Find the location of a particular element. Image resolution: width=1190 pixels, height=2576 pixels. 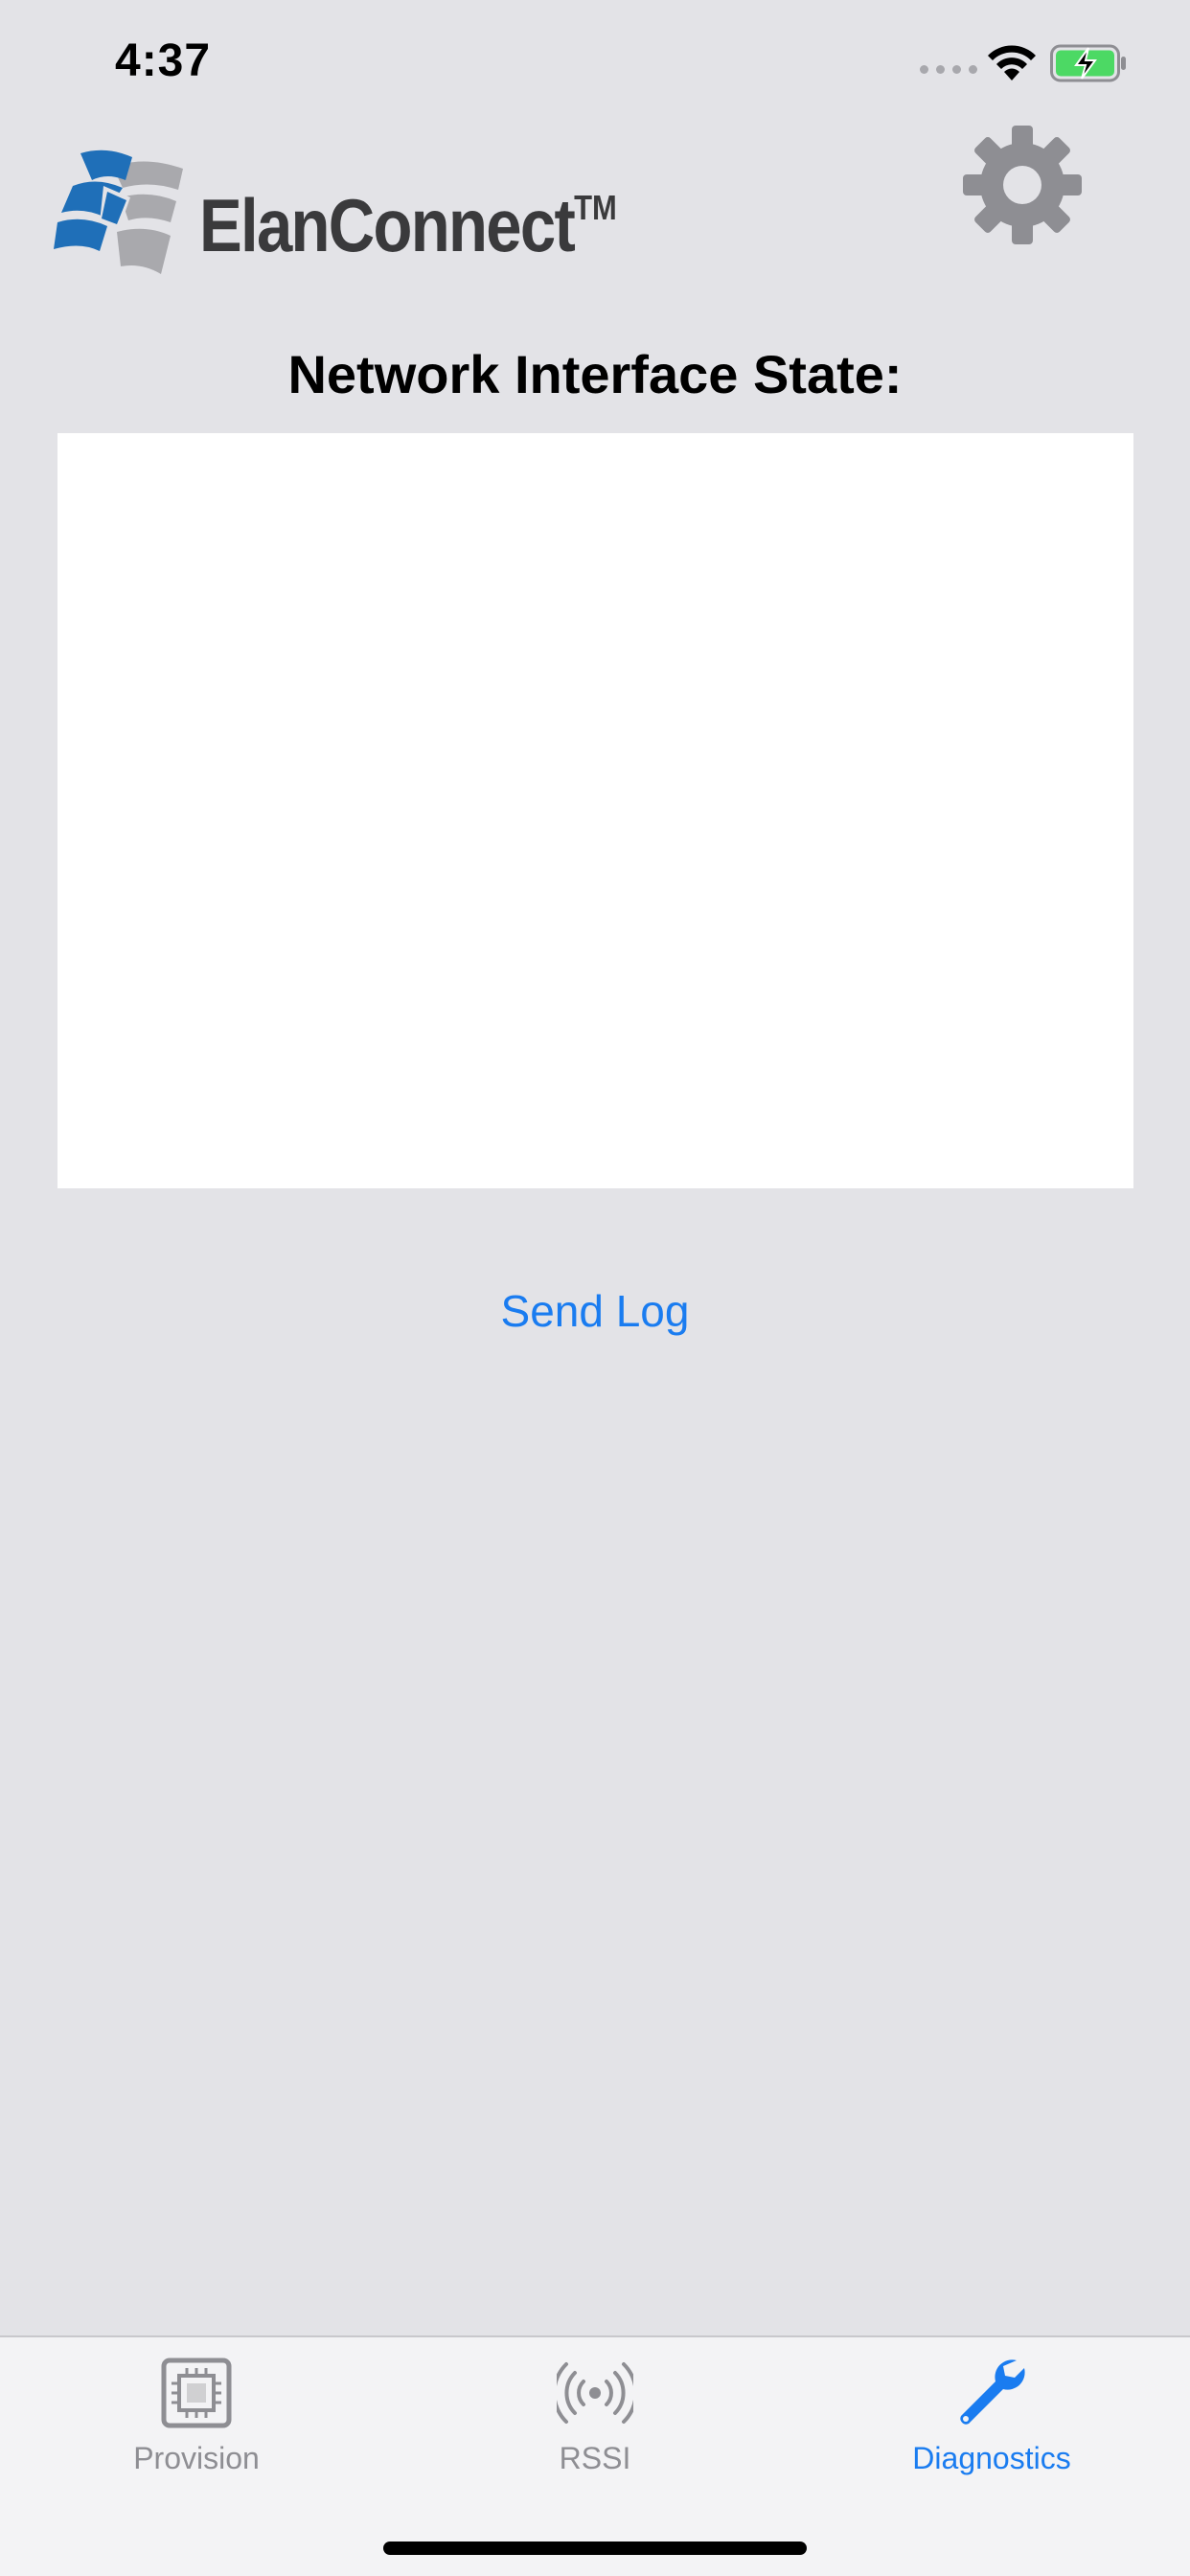

gear-icon is located at coordinates (1022, 185).